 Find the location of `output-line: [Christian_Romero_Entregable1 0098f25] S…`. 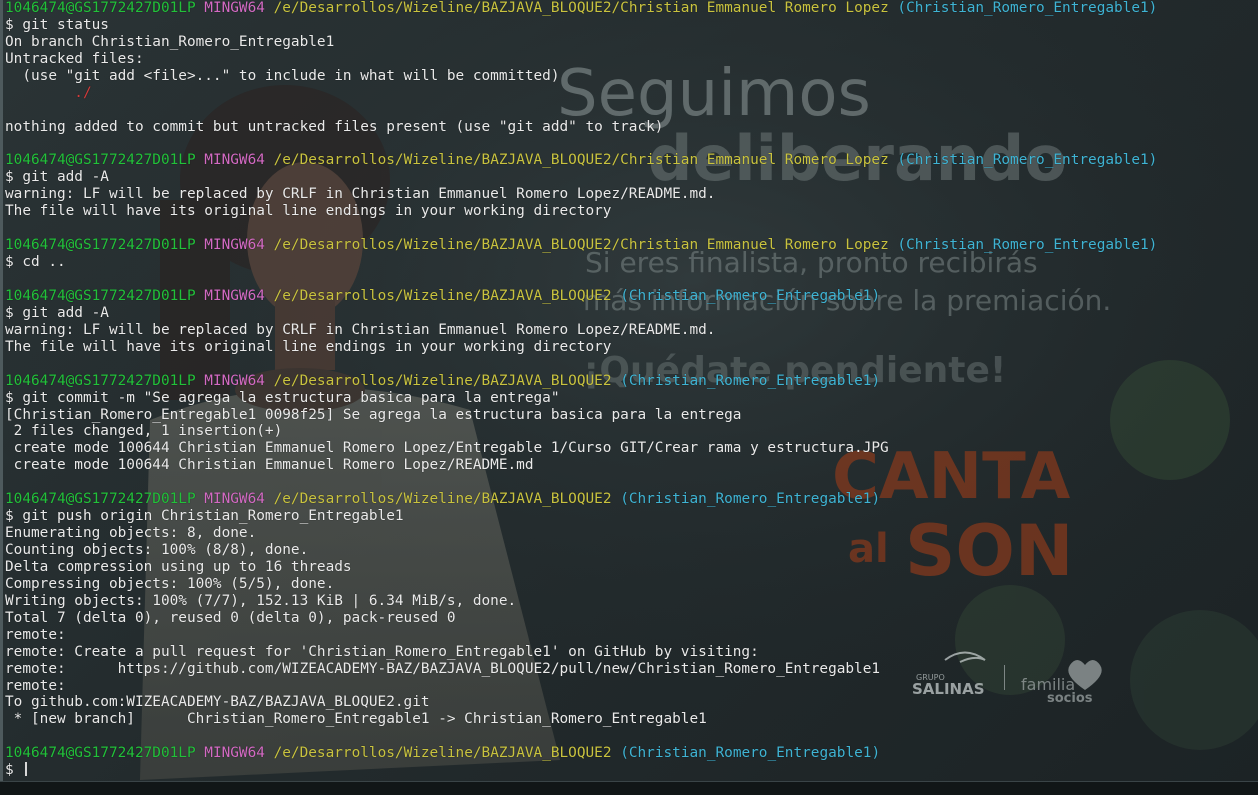

output-line: [Christian_Romero_Entregable1 0098f25] S… is located at coordinates (630, 415).